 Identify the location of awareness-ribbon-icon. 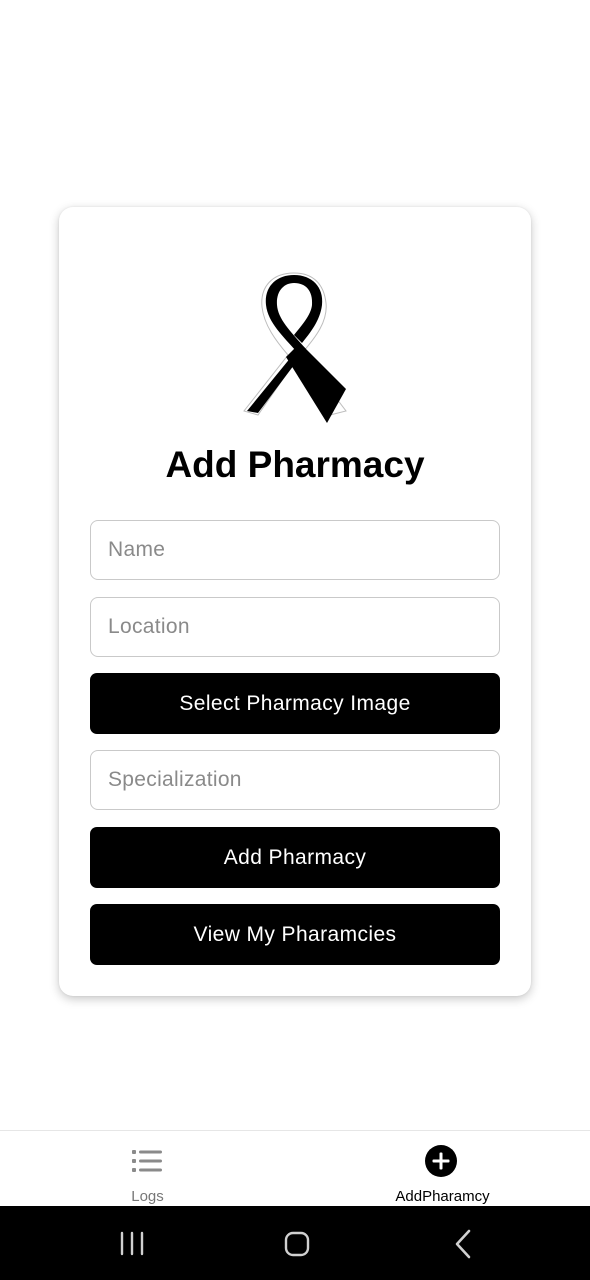
(295, 347).